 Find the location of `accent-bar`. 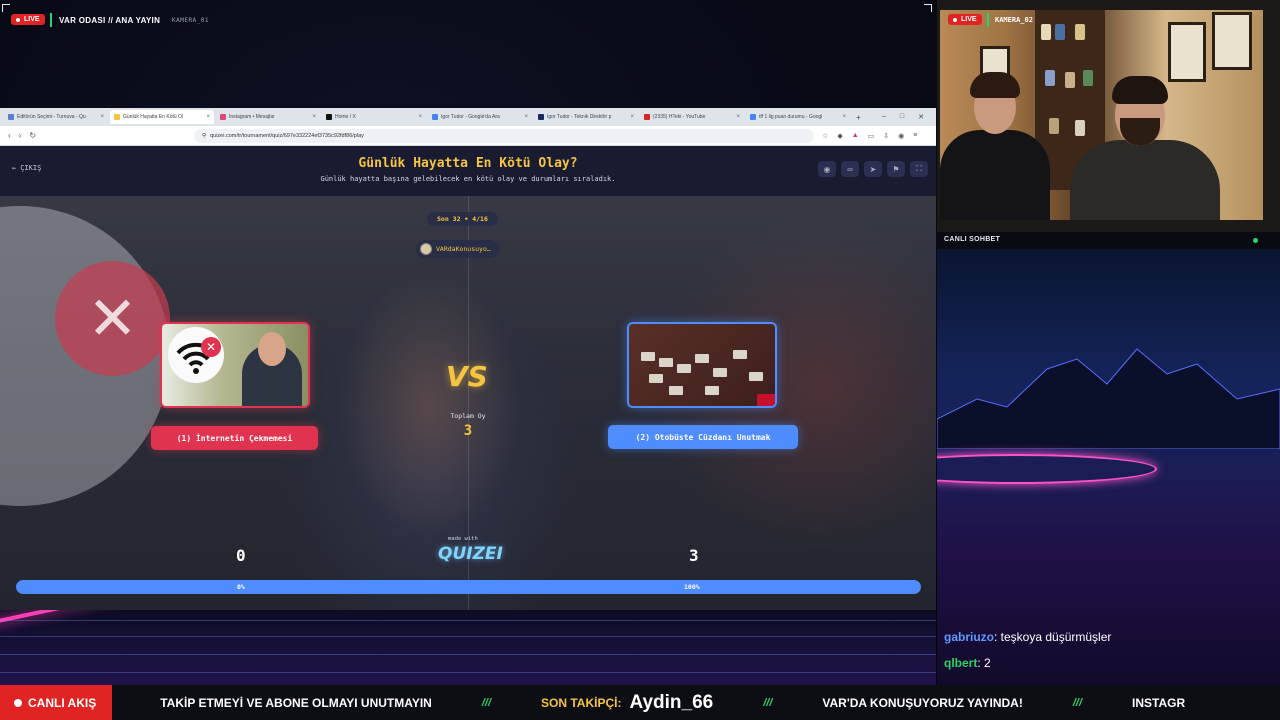

accent-bar is located at coordinates (51, 20).